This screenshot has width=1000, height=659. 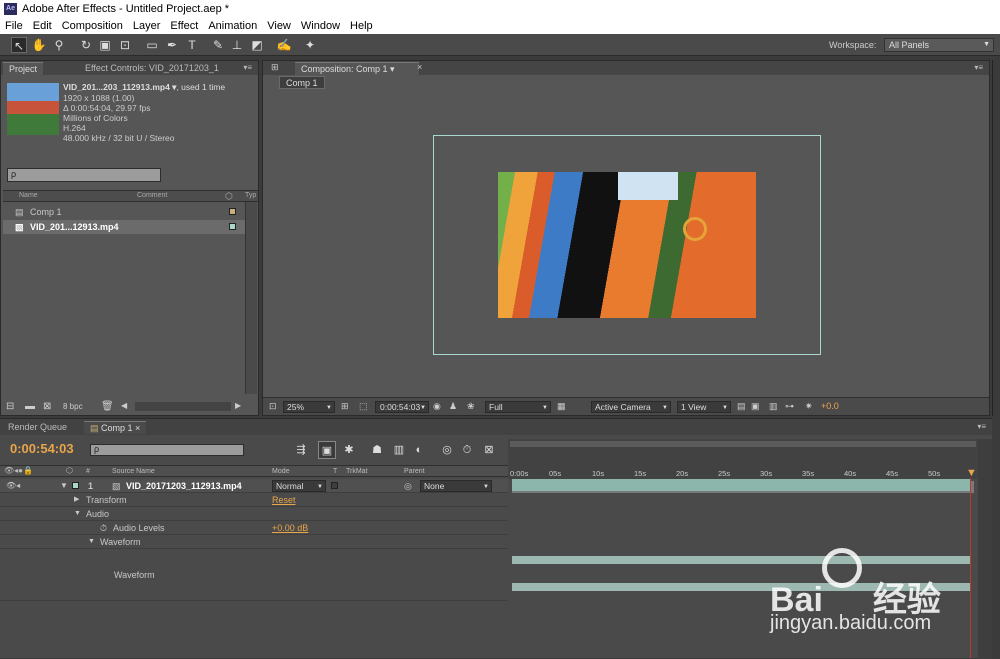 I want to click on stopwatch-icon: ⏱, so click(x=103, y=528).